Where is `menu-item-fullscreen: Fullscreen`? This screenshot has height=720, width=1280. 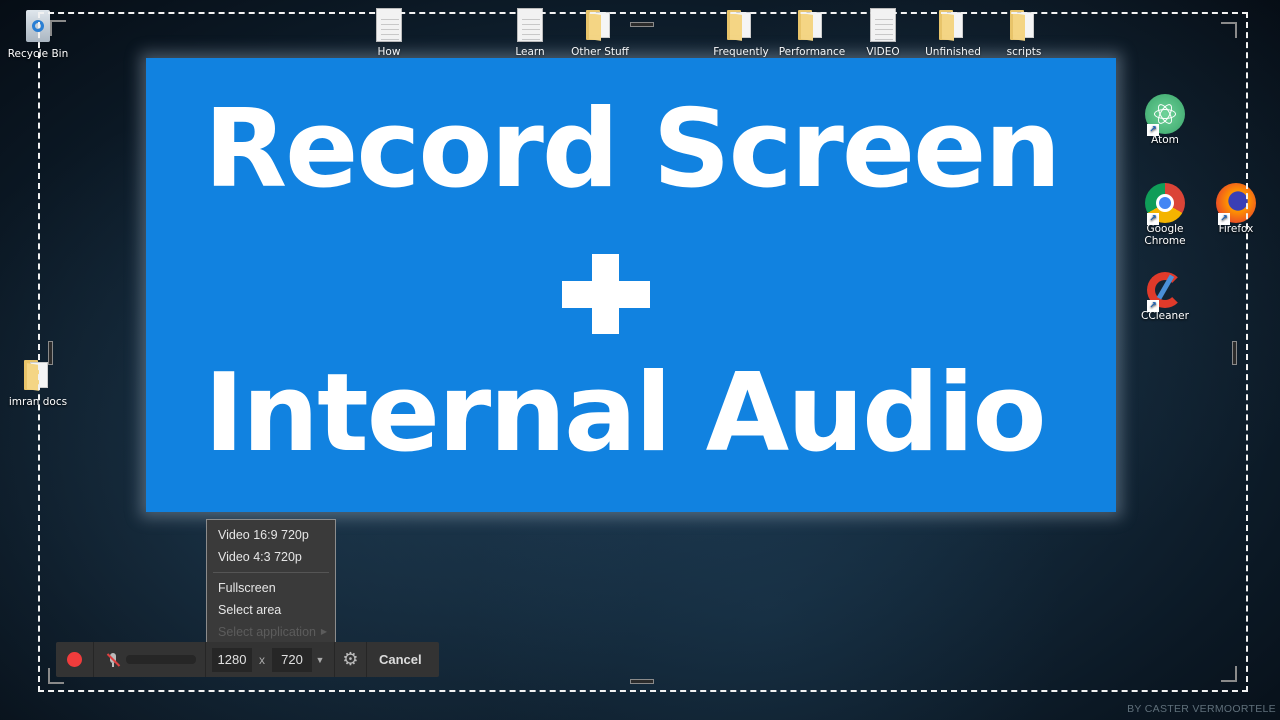
menu-item-fullscreen: Fullscreen is located at coordinates (271, 588).